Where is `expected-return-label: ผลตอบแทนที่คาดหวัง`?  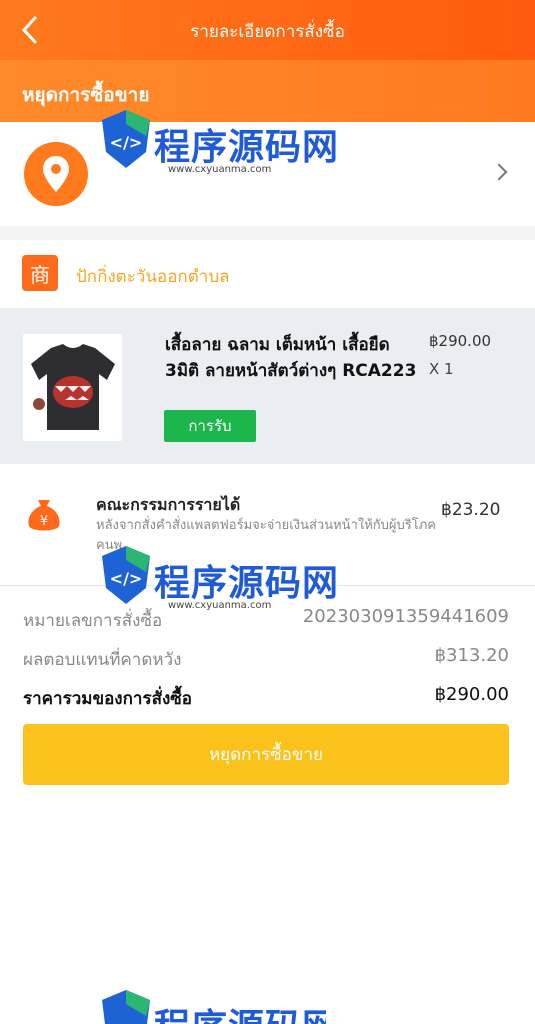
expected-return-label: ผลตอบแทนที่คาดหวัง is located at coordinates (102, 660).